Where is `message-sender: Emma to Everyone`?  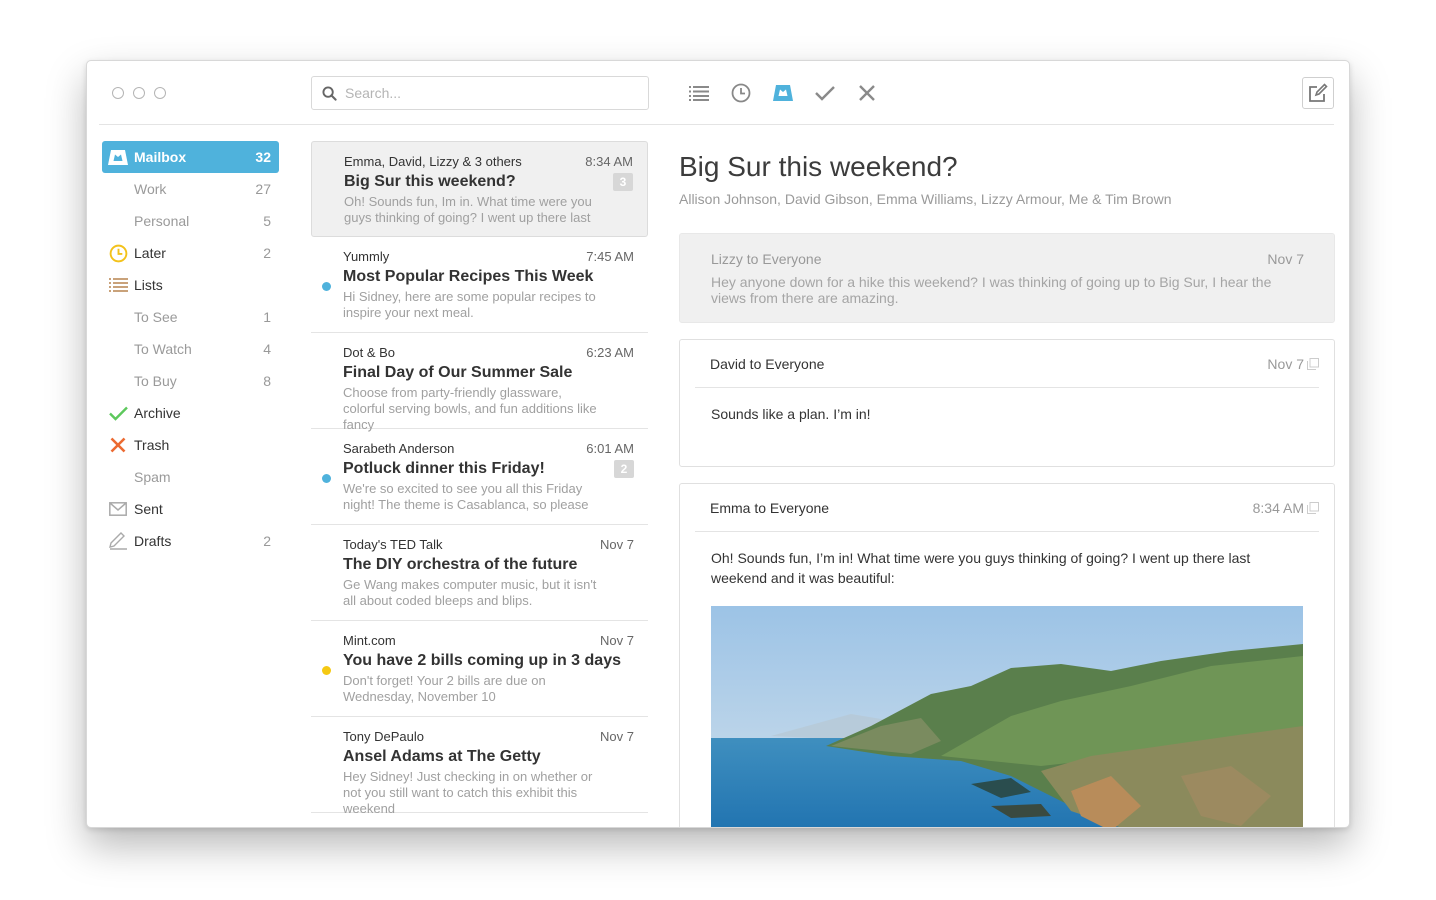
message-sender: Emma to Everyone is located at coordinates (770, 507).